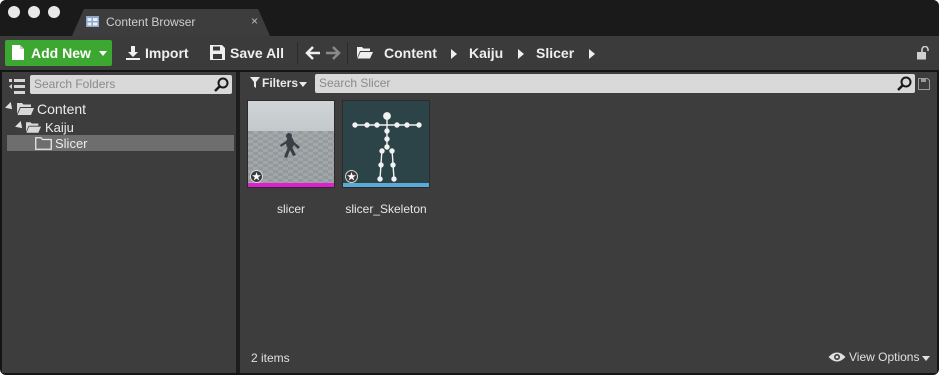 The height and width of the screenshot is (375, 939). I want to click on search-assets-placeholder: Search Slicer, so click(355, 83).